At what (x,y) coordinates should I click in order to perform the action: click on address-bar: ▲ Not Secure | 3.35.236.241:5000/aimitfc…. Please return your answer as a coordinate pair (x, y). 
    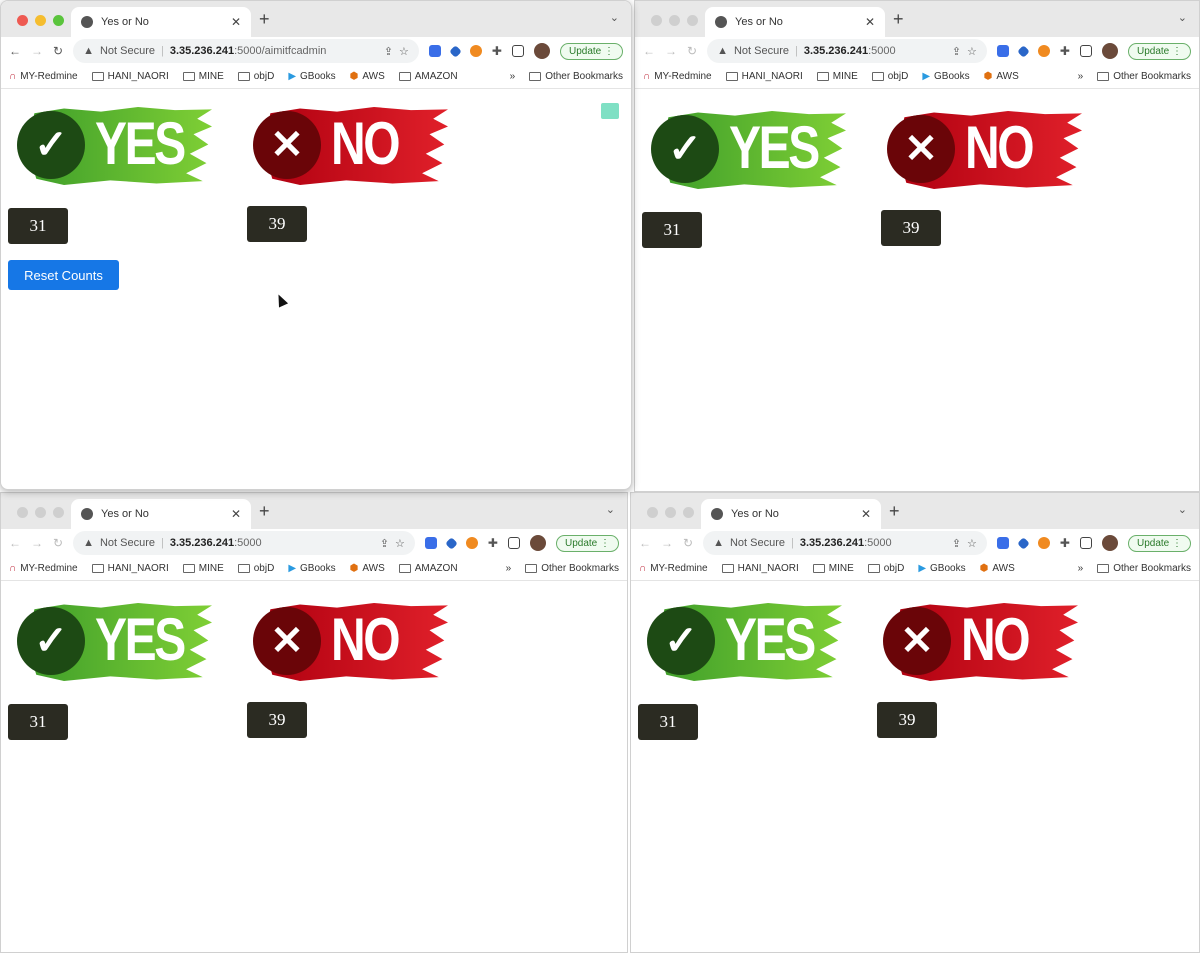
    Looking at the image, I should click on (246, 51).